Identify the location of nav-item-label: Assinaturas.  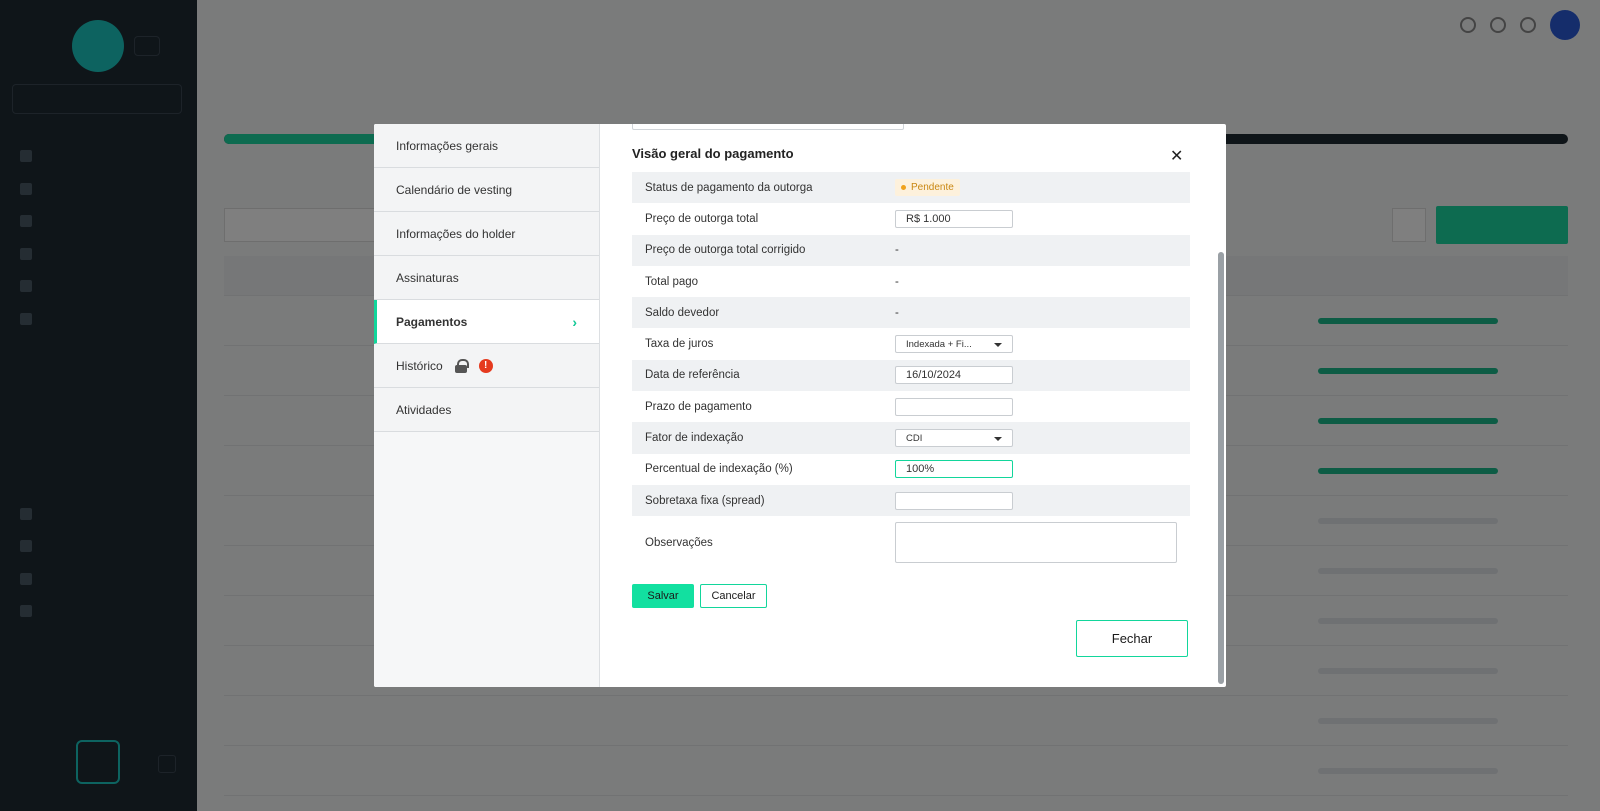
(427, 277).